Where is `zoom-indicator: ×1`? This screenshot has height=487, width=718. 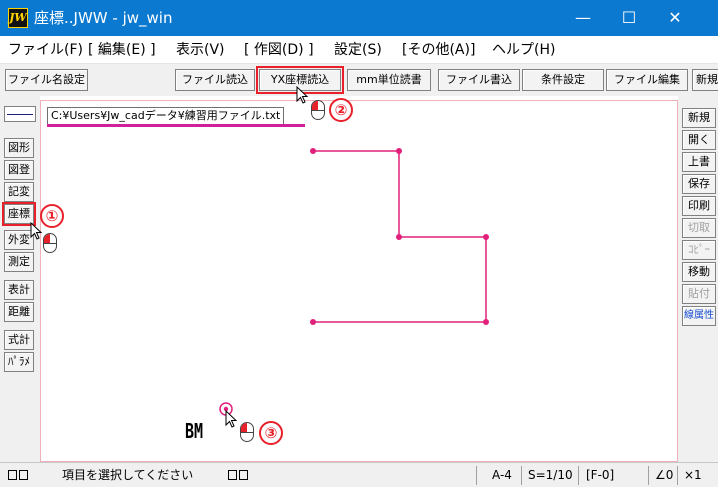
zoom-indicator: ×1 is located at coordinates (693, 475).